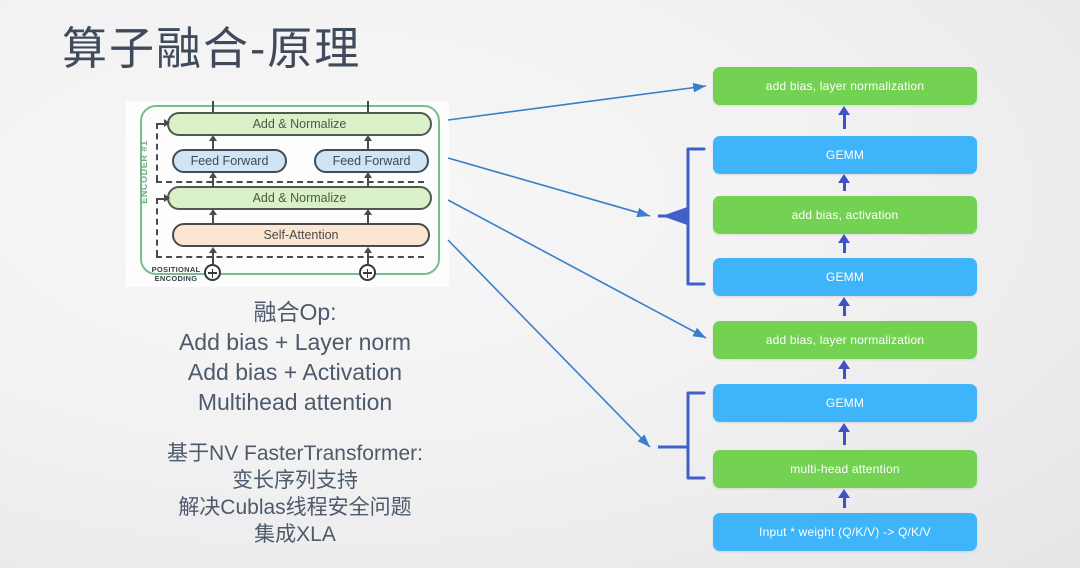 The height and width of the screenshot is (568, 1080). What do you see at coordinates (696, 216) in the screenshot?
I see `brace-upper` at bounding box center [696, 216].